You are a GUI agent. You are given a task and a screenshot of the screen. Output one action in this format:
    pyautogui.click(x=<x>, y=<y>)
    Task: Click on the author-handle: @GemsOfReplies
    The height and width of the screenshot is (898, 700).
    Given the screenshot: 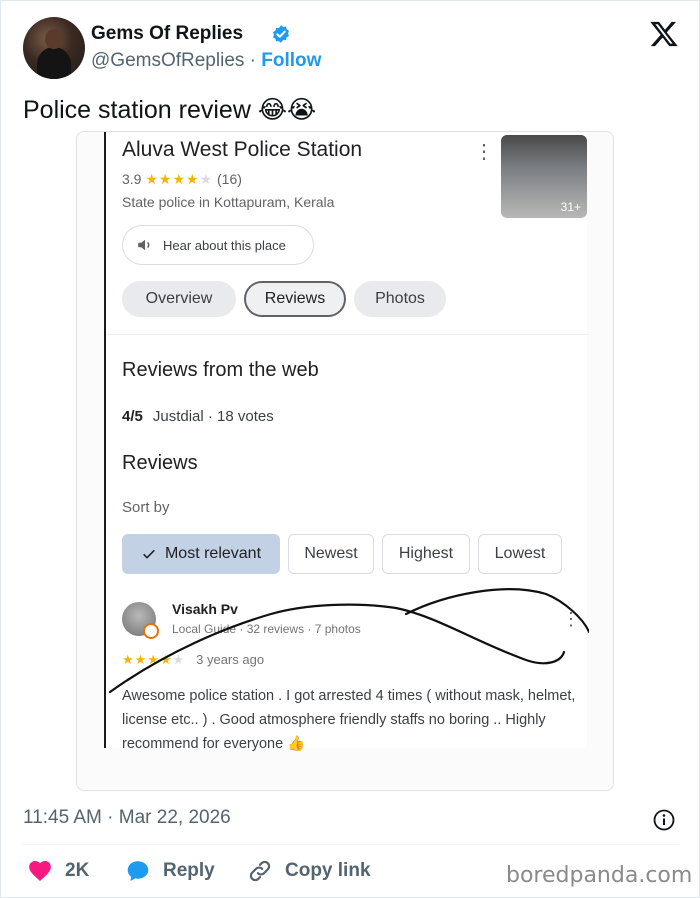 What is the action you would take?
    pyautogui.click(x=167, y=60)
    